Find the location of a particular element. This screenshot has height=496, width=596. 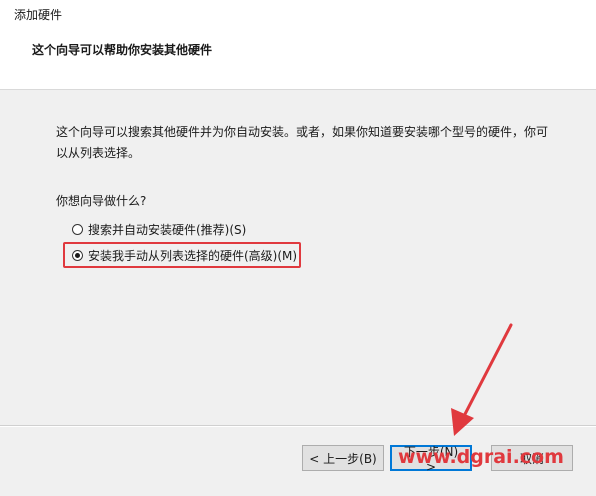

footer-separator-highlight is located at coordinates (298, 426).